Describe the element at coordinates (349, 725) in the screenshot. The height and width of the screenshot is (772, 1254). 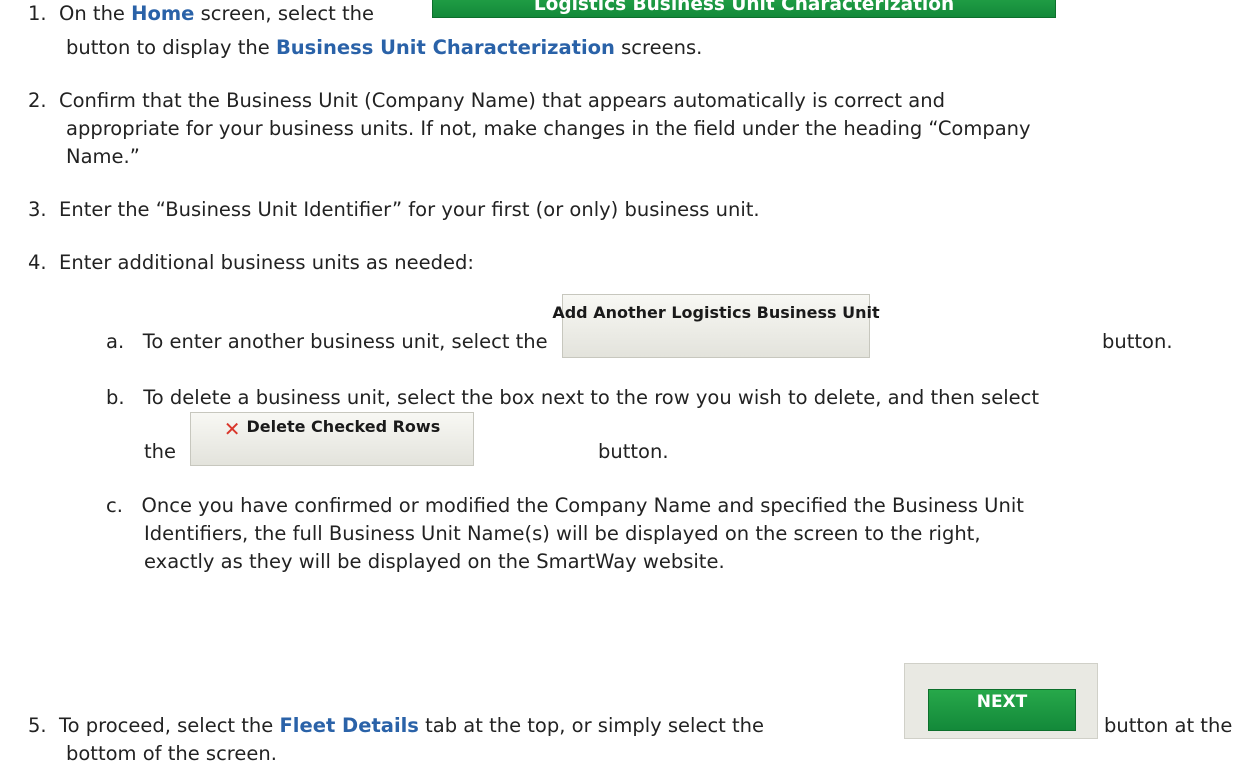
I see `fleet-details-tab-text: Fleet Details` at that location.